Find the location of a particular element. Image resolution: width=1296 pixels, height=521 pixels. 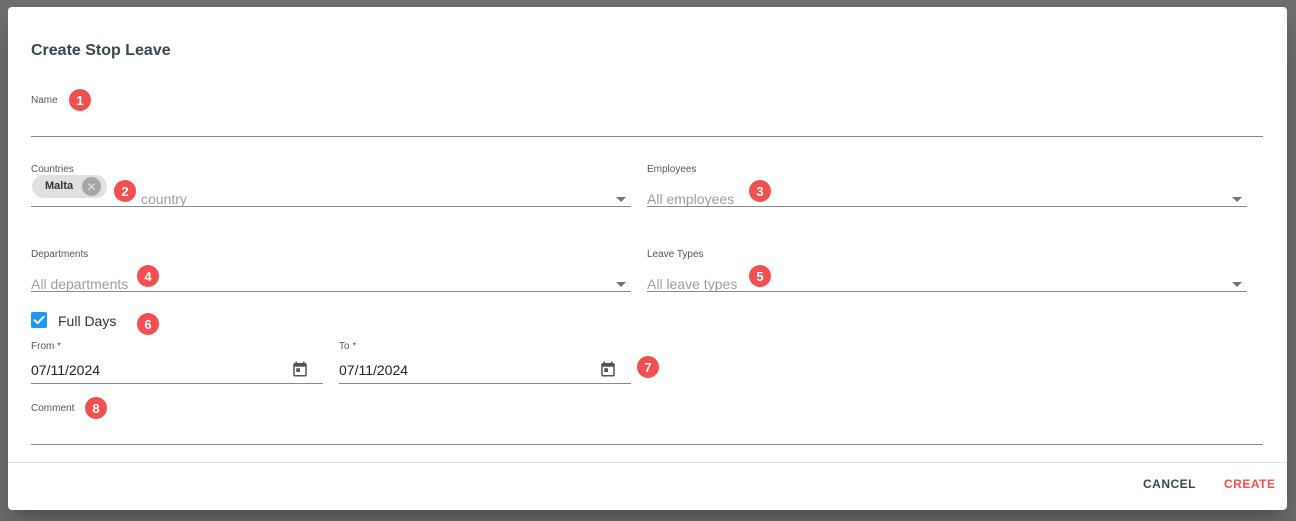

leave-types-placeholder: All leave types is located at coordinates (692, 284).